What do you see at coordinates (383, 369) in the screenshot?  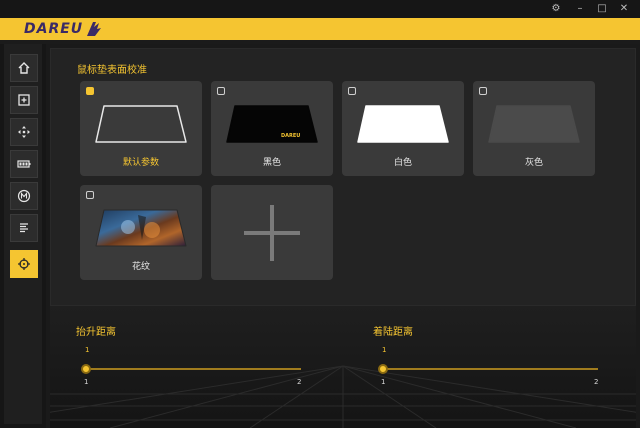 I see `landing-distance-thumb` at bounding box center [383, 369].